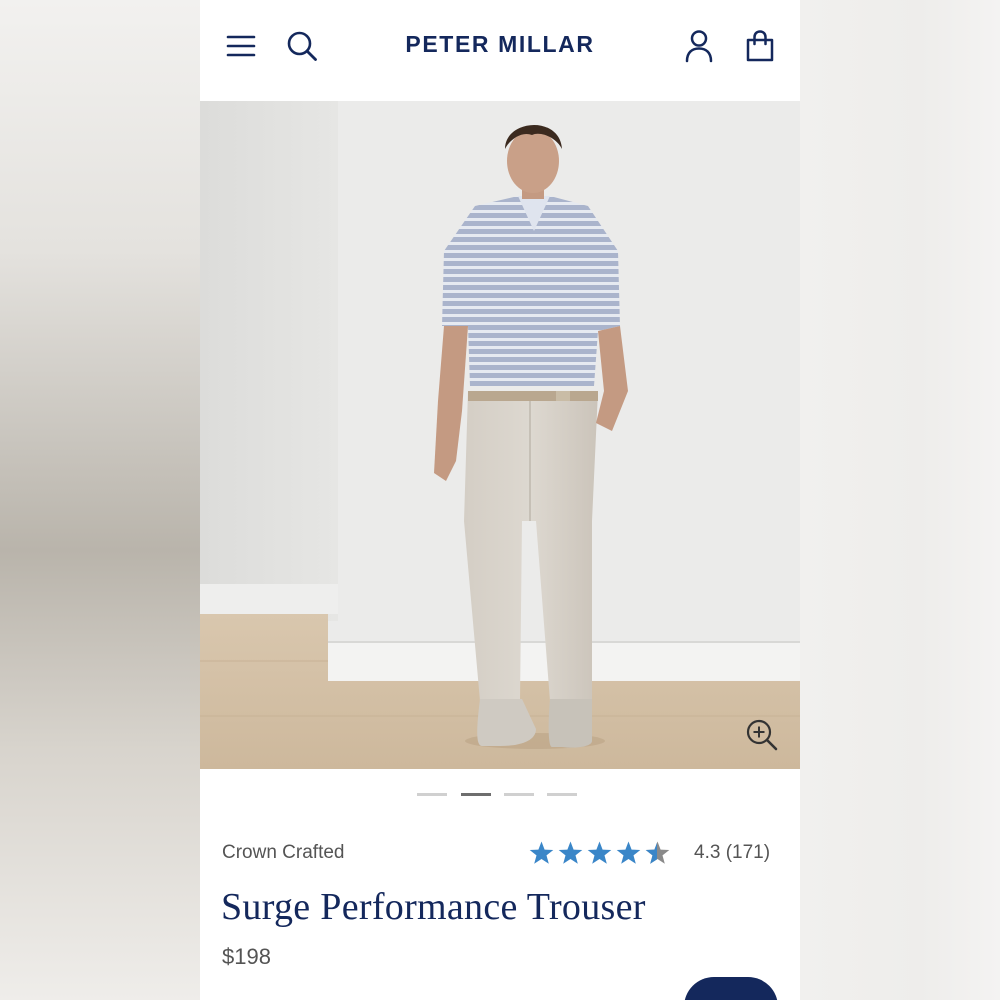  Describe the element at coordinates (283, 853) in the screenshot. I see `collection-label: Crown Crafted` at that location.